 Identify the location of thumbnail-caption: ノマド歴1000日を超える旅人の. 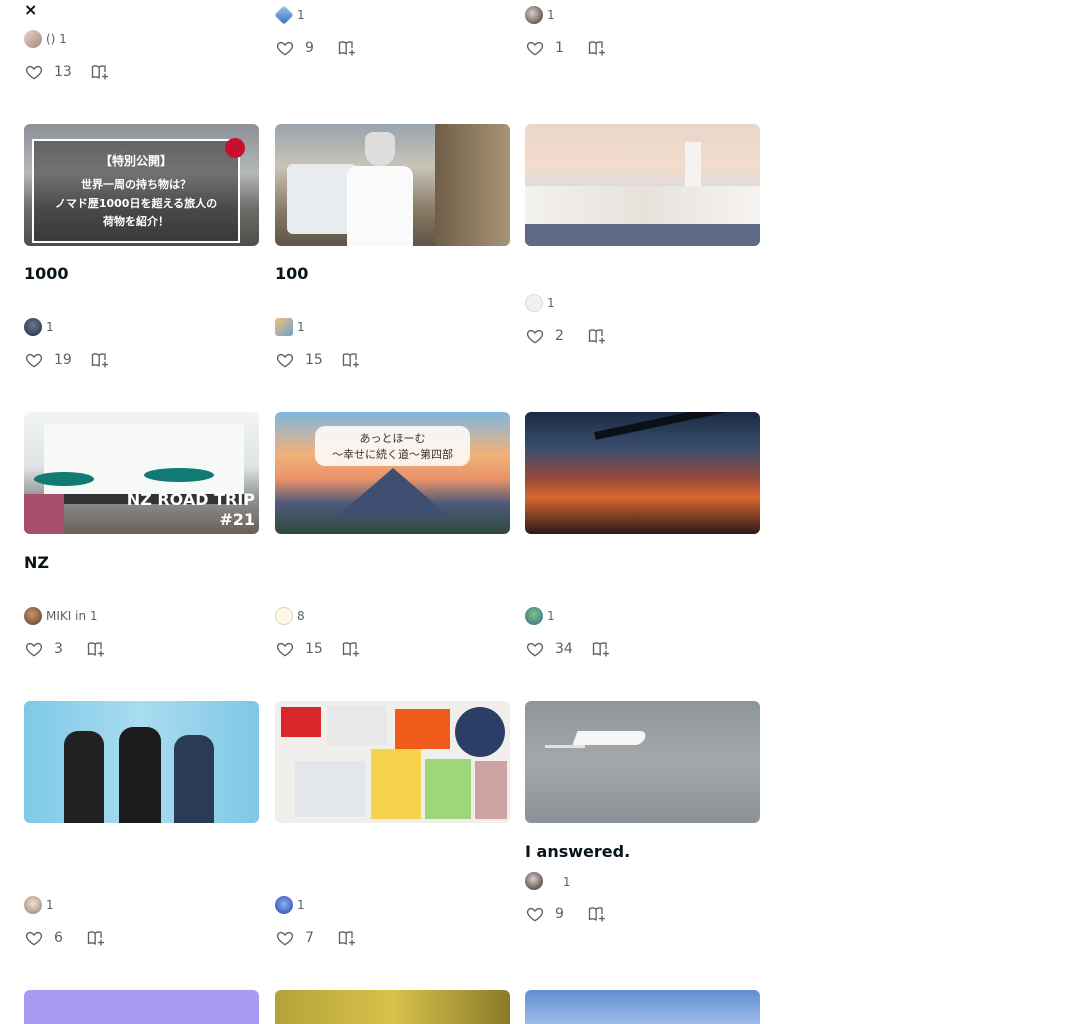
(136, 203).